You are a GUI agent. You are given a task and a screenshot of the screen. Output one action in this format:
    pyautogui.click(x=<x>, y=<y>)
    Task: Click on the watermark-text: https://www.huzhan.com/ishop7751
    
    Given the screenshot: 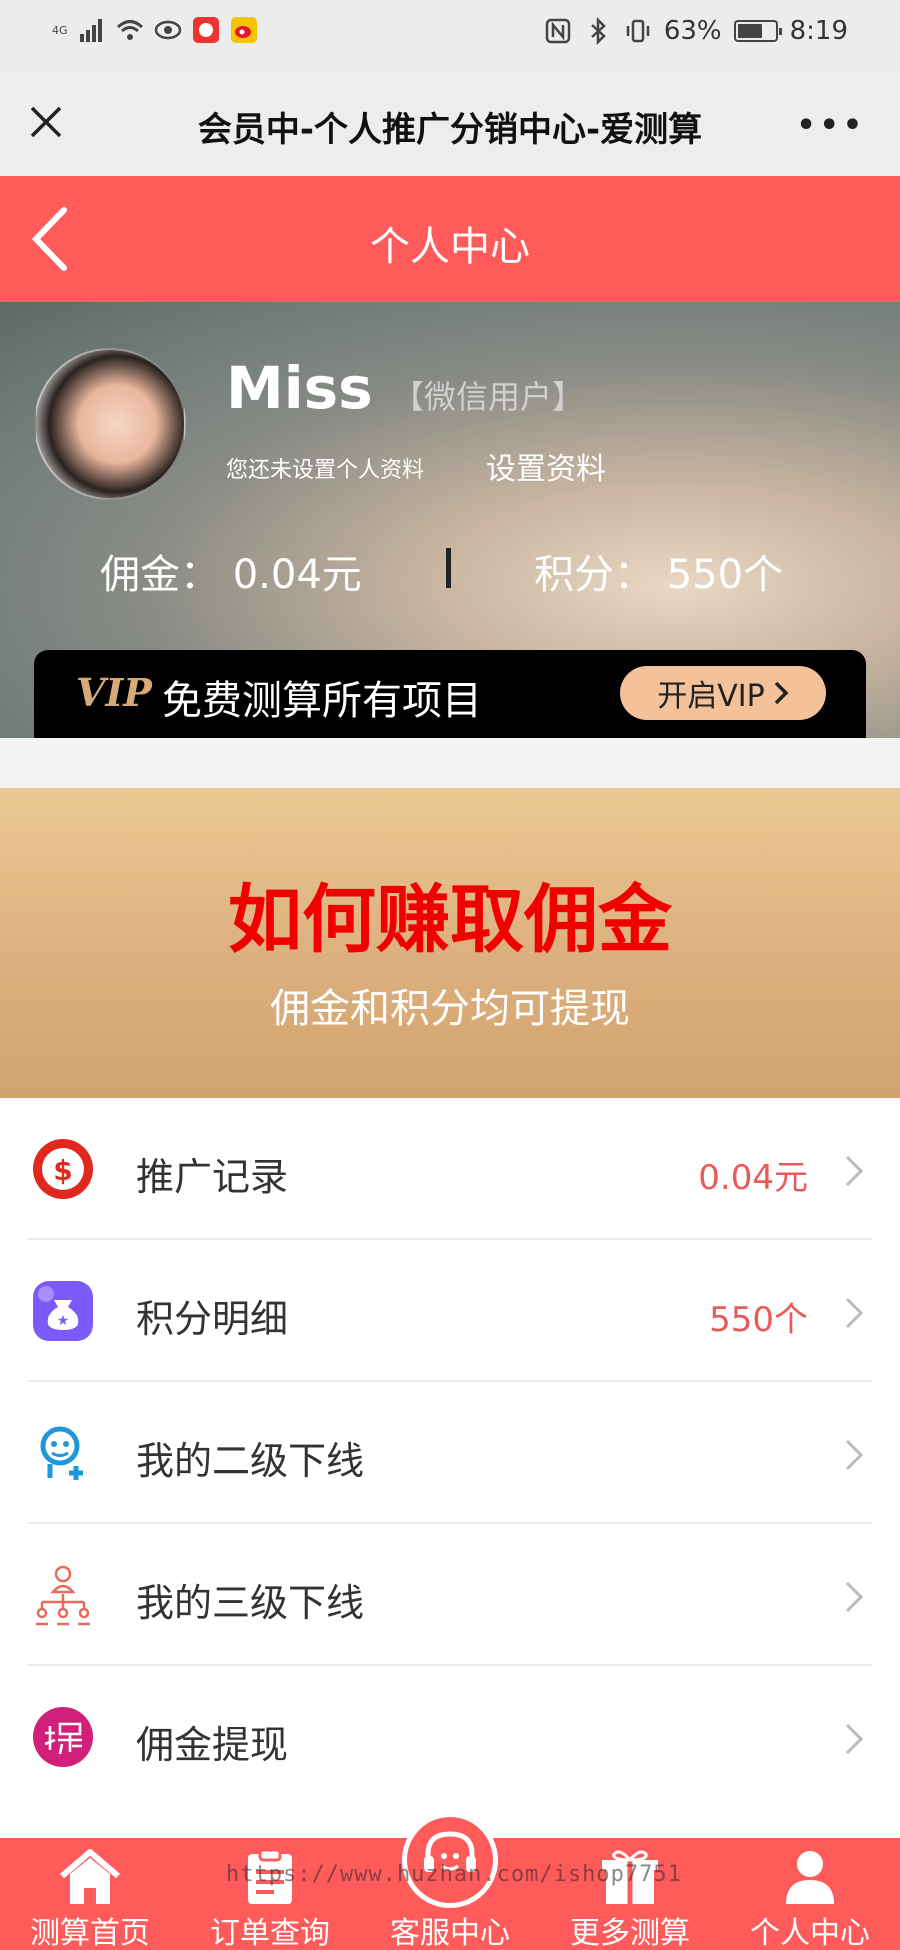 What is the action you would take?
    pyautogui.click(x=454, y=1874)
    